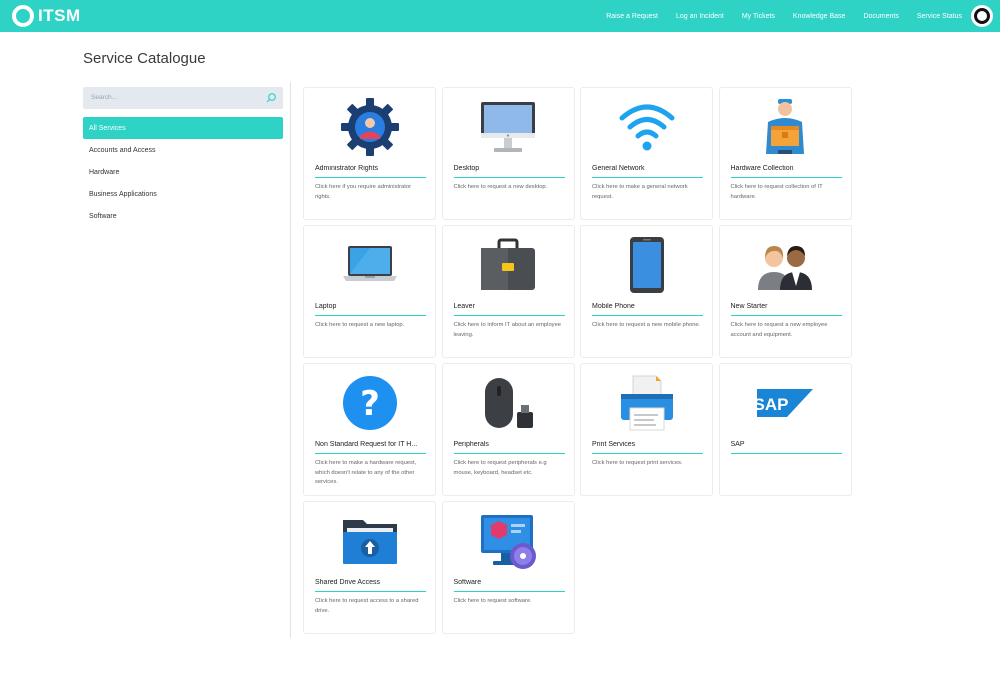 Image resolution: width=1000 pixels, height=674 pixels. I want to click on service-name: Leaver, so click(464, 306).